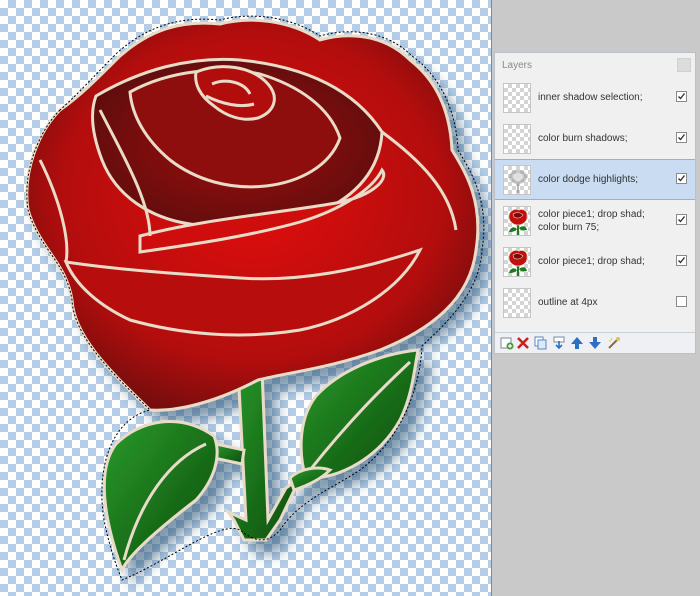 The image size is (700, 596). I want to click on sepal, so click(310, 479).